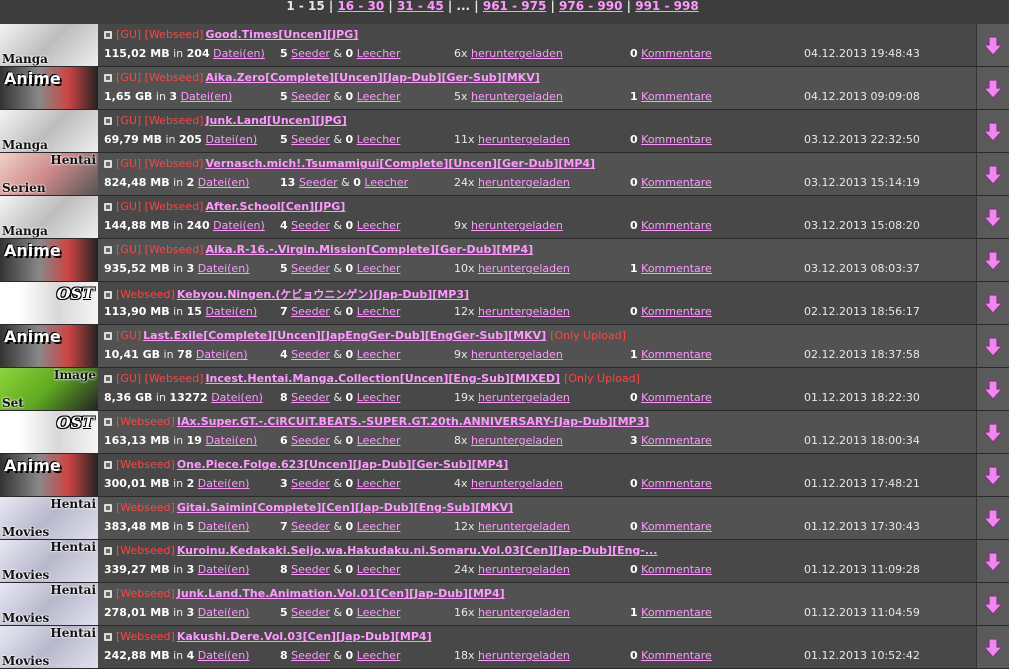 This screenshot has height=669, width=1009. Describe the element at coordinates (323, 294) in the screenshot. I see `torrent-title-link: Kebyou.Ningen.(ケビョウニンゲン)[Jap-Dub][MP3]` at that location.